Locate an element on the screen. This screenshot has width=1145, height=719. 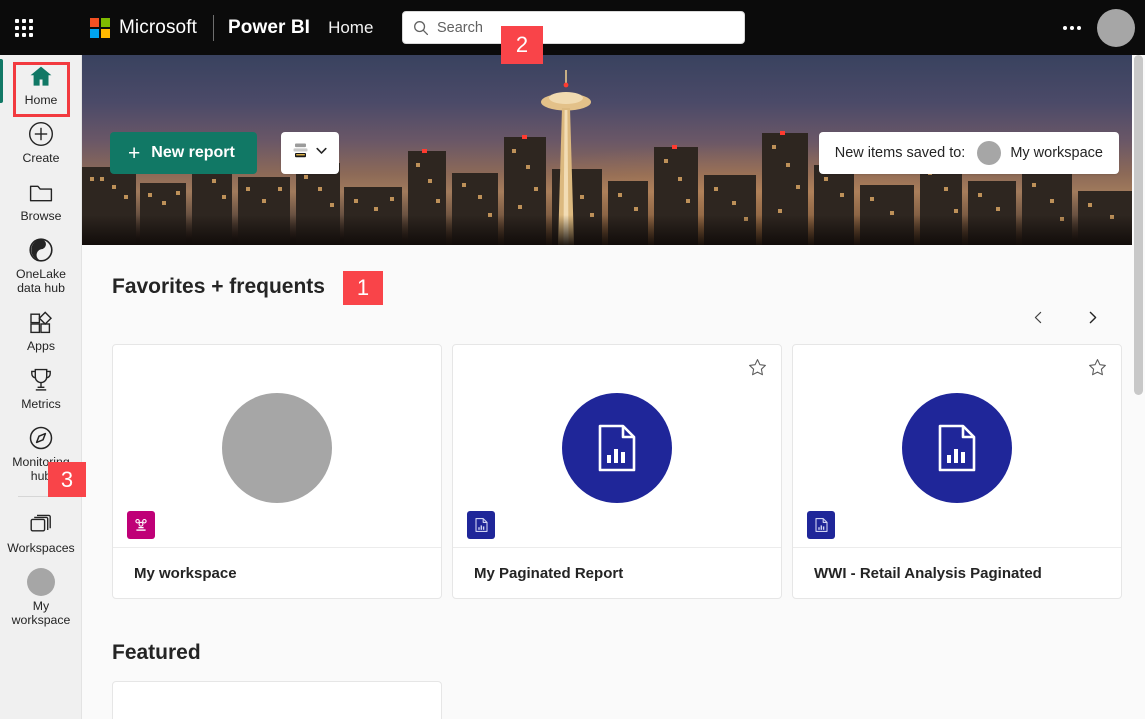
card-footer: My workspace is located at coordinates (277, 572).